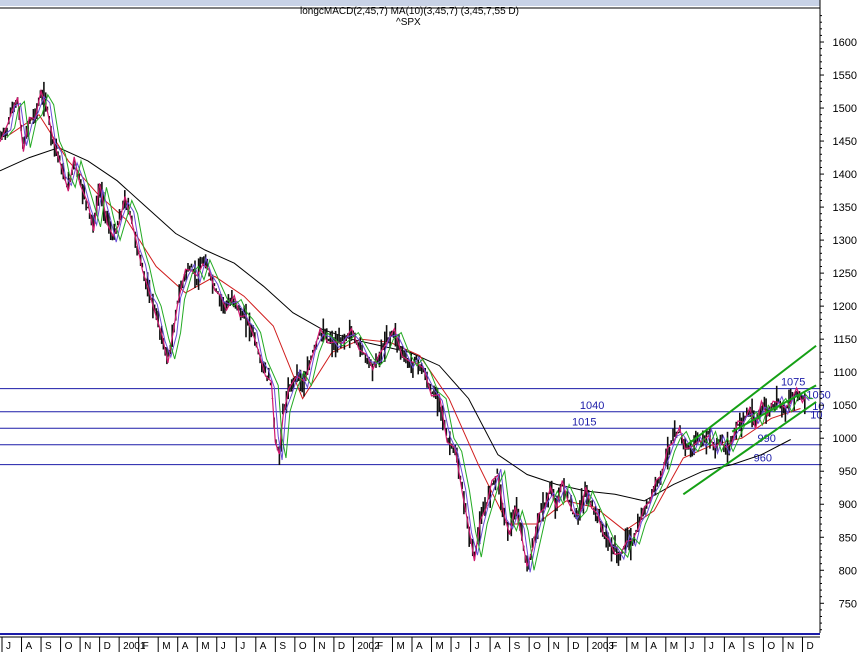 This screenshot has height=652, width=862. I want to click on x-tick-label-7: F, so click(146, 646).